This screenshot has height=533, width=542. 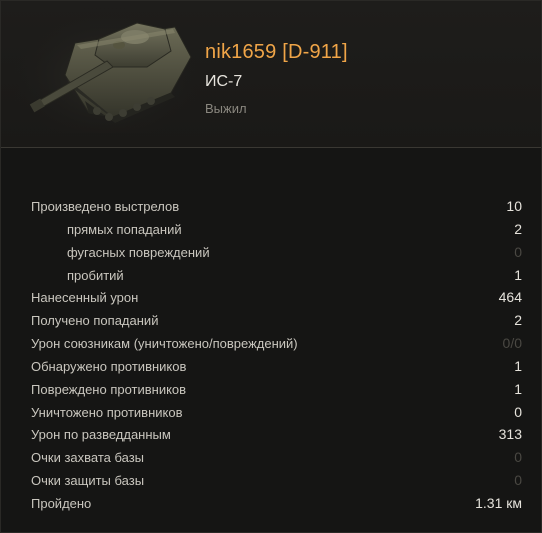 What do you see at coordinates (271, 297) in the screenshot?
I see `stat-row: Нанесенный урон 464` at bounding box center [271, 297].